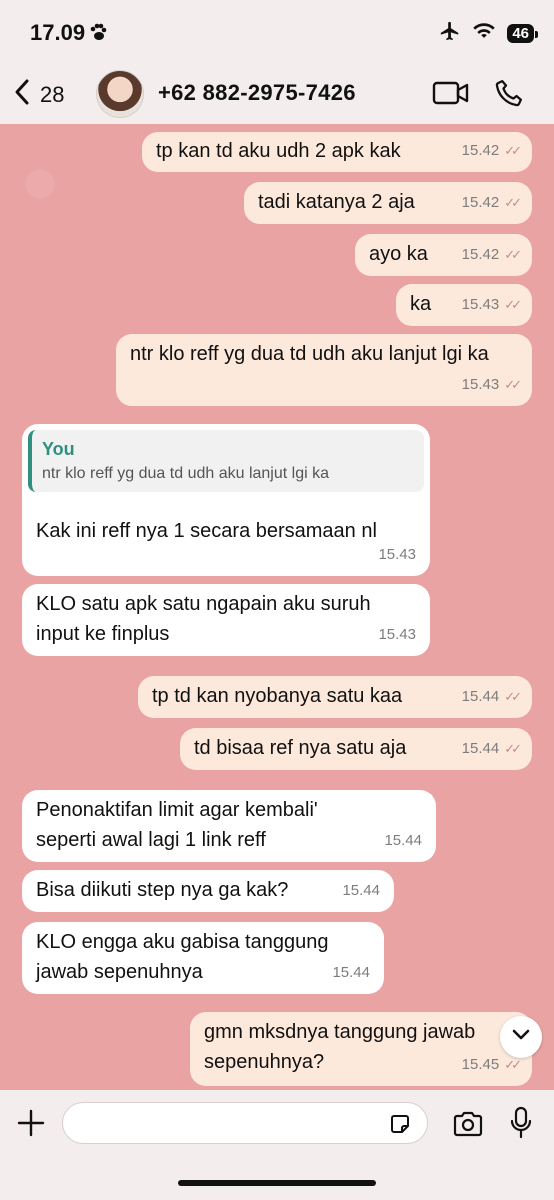  Describe the element at coordinates (245, 1123) in the screenshot. I see `message-input` at that location.